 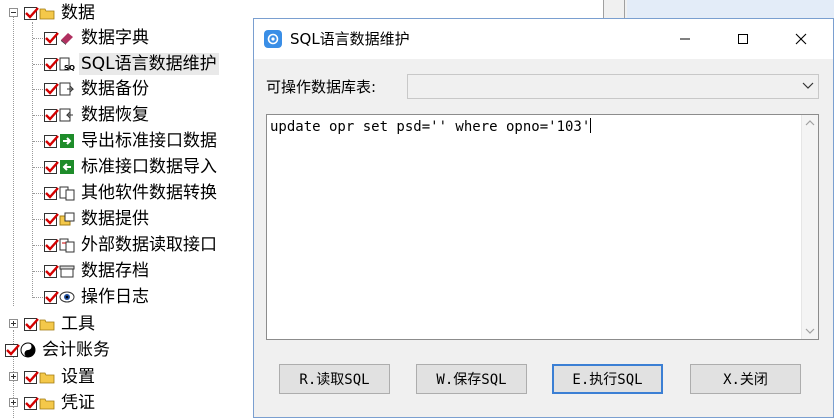 What do you see at coordinates (48, 13) in the screenshot?
I see `tree-node-data: 数据` at bounding box center [48, 13].